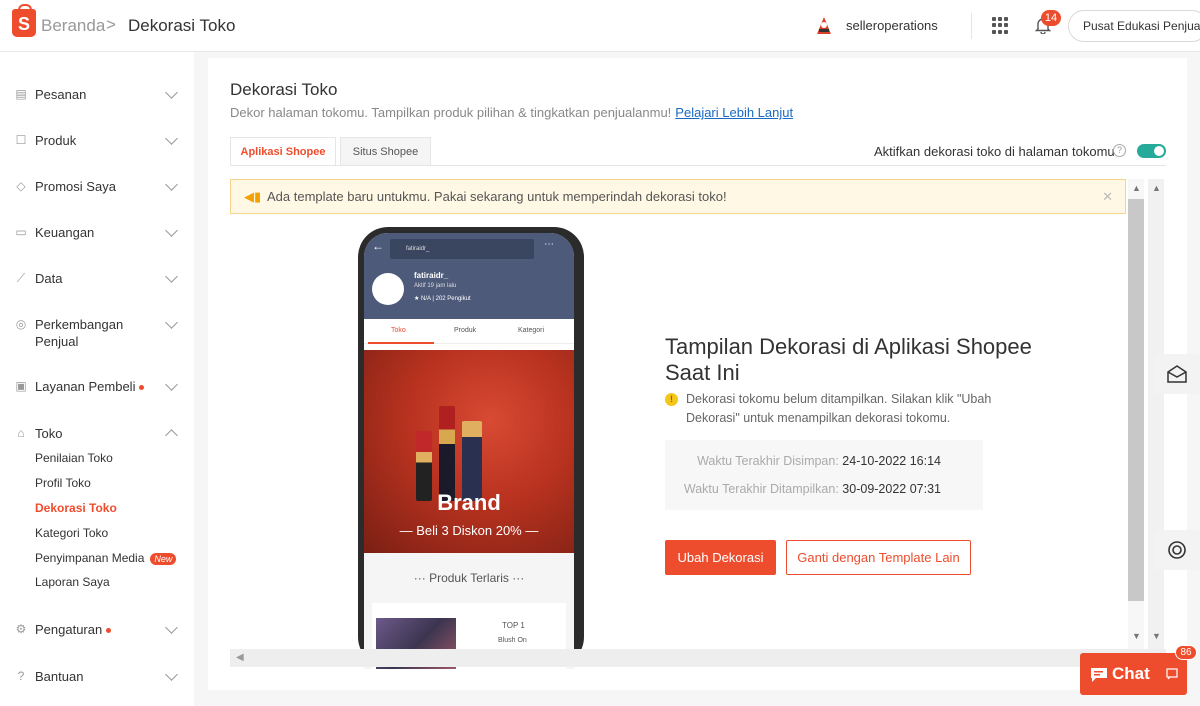 This screenshot has height=706, width=1200. Describe the element at coordinates (1133, 674) in the screenshot. I see `chat-button: Chat` at that location.